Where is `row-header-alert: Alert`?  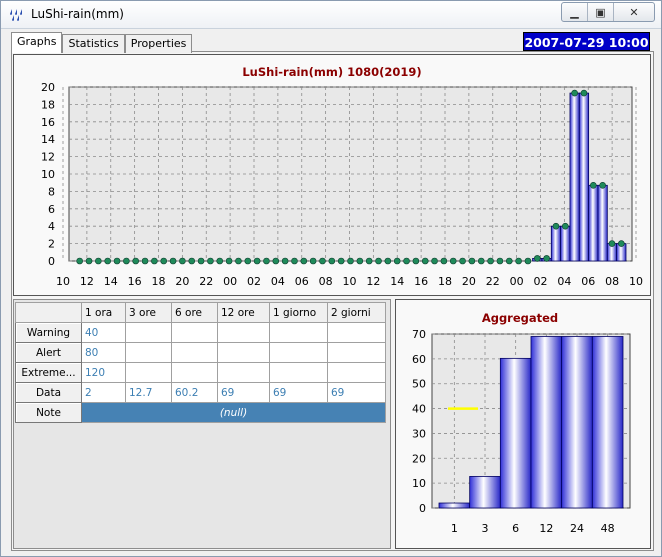
row-header-alert: Alert is located at coordinates (48, 352).